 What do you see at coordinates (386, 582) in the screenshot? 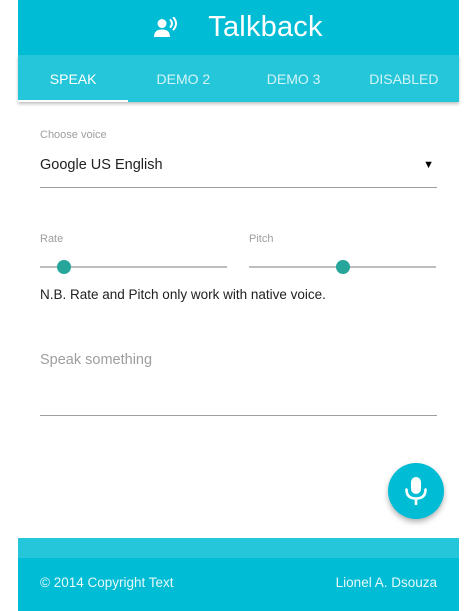
I see `author-link: Lionel A. Dsouza` at bounding box center [386, 582].